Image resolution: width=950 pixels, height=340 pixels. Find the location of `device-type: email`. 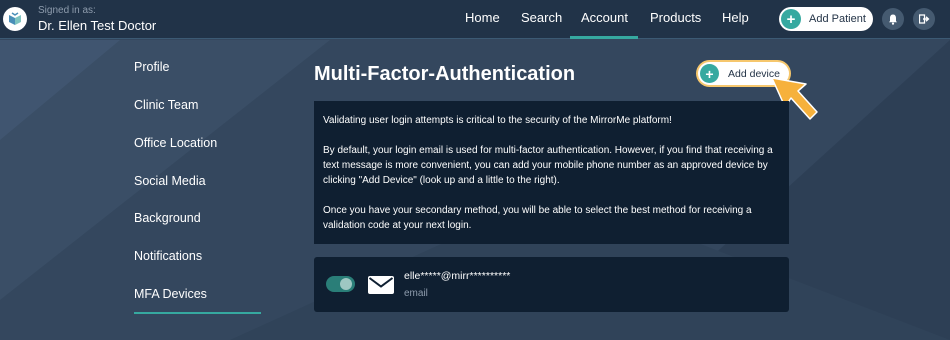

device-type: email is located at coordinates (416, 293).